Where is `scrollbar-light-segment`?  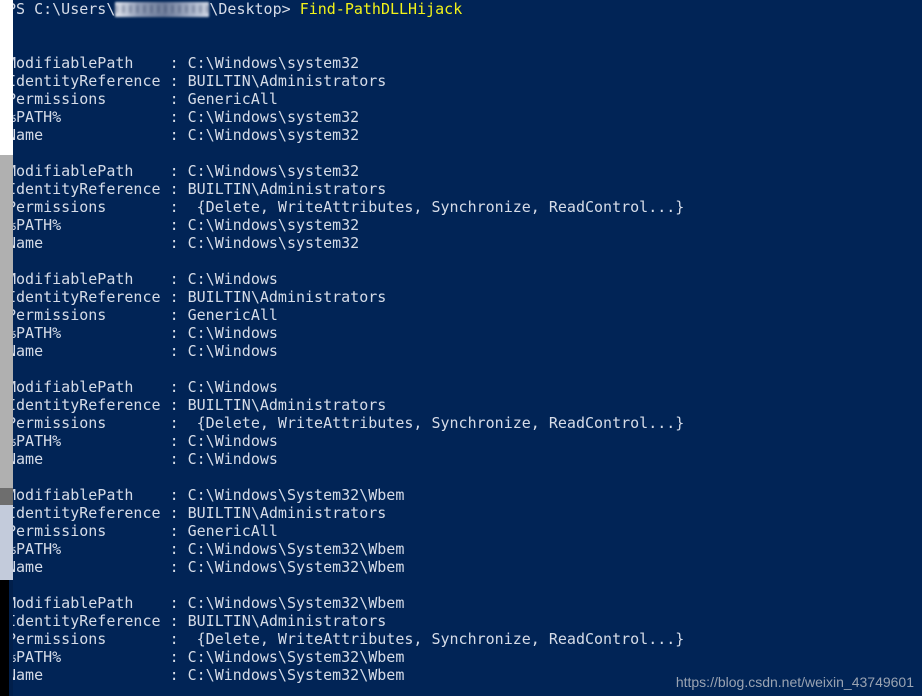
scrollbar-light-segment is located at coordinates (6, 542).